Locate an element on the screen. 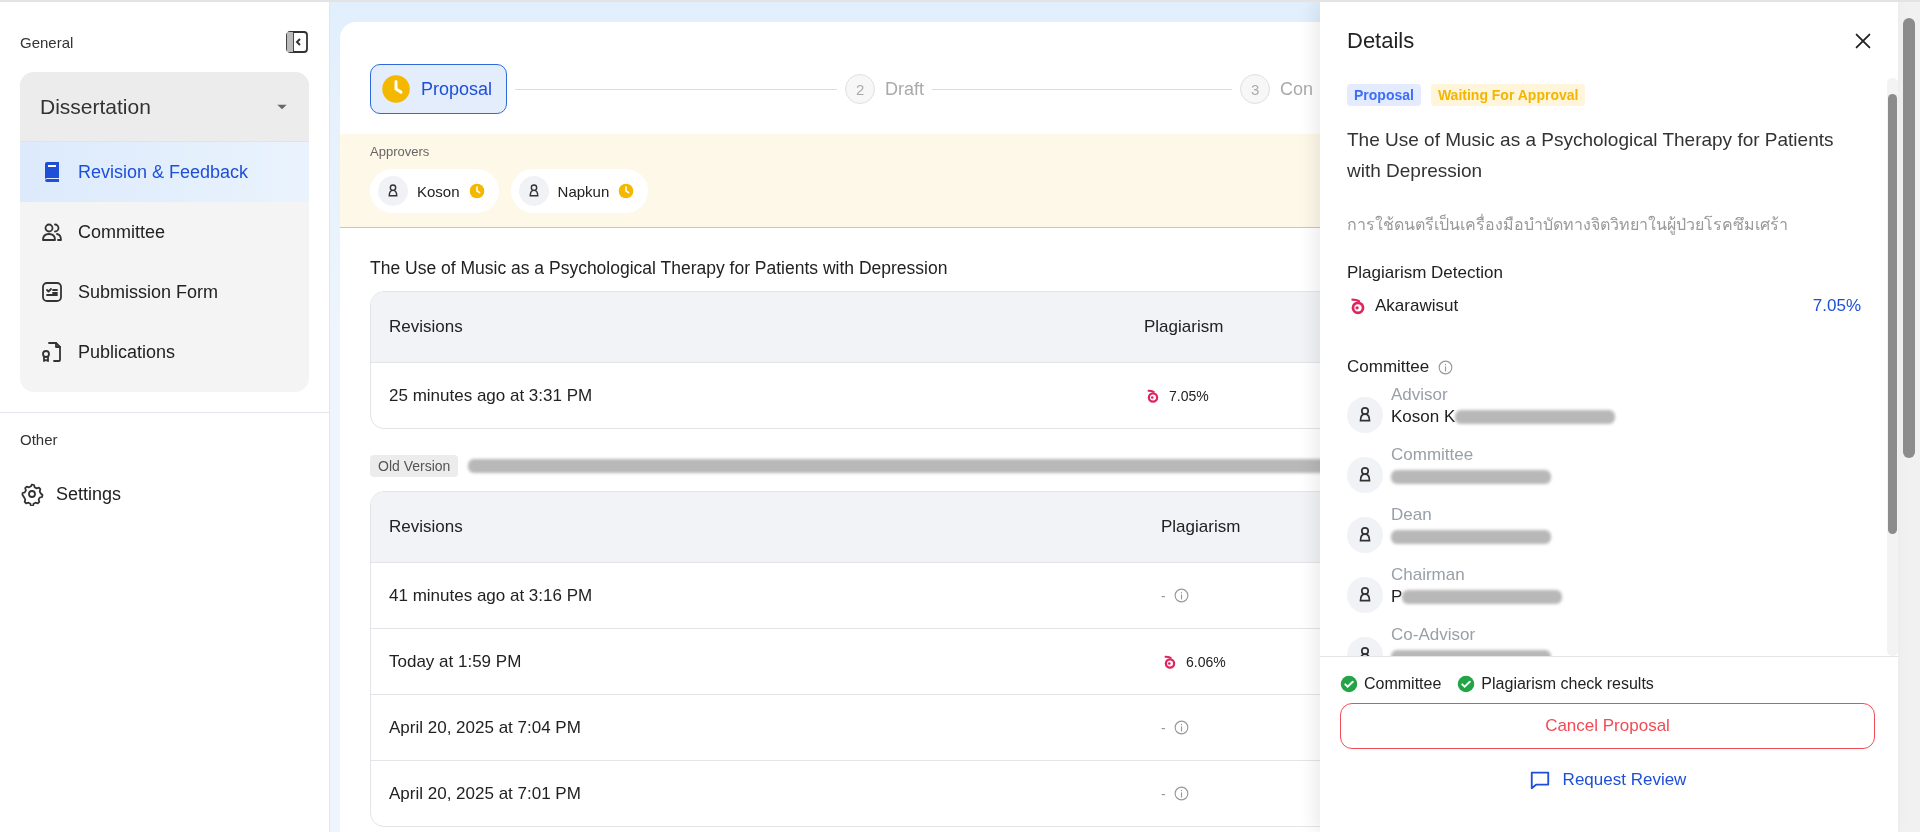 This screenshot has height=832, width=1920. plagiarism-score: 6.06% is located at coordinates (1206, 661).